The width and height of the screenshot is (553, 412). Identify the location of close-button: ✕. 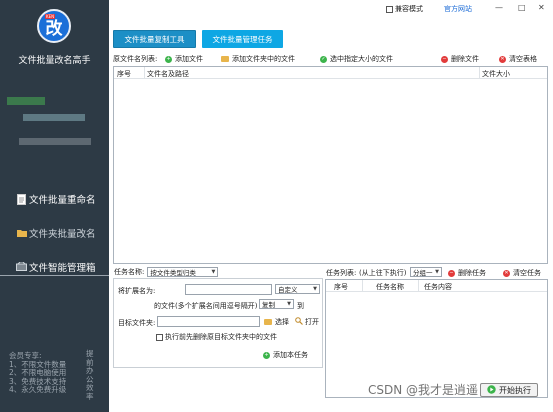
(541, 7).